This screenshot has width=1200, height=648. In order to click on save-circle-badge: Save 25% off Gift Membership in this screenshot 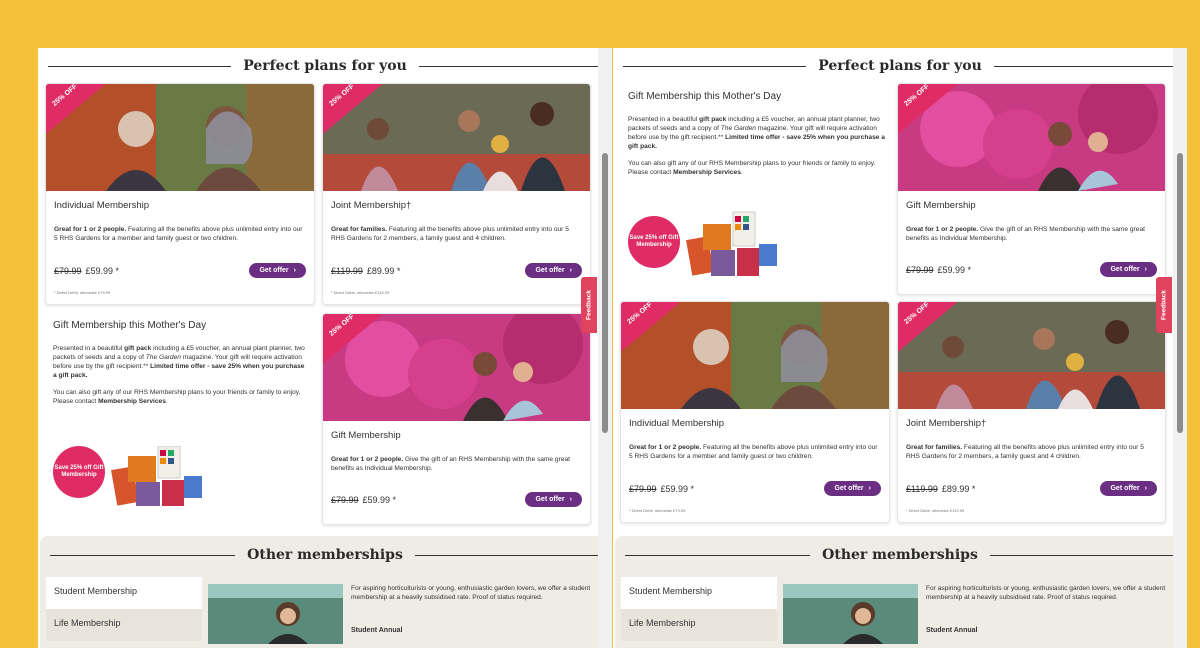, I will do `click(79, 472)`.